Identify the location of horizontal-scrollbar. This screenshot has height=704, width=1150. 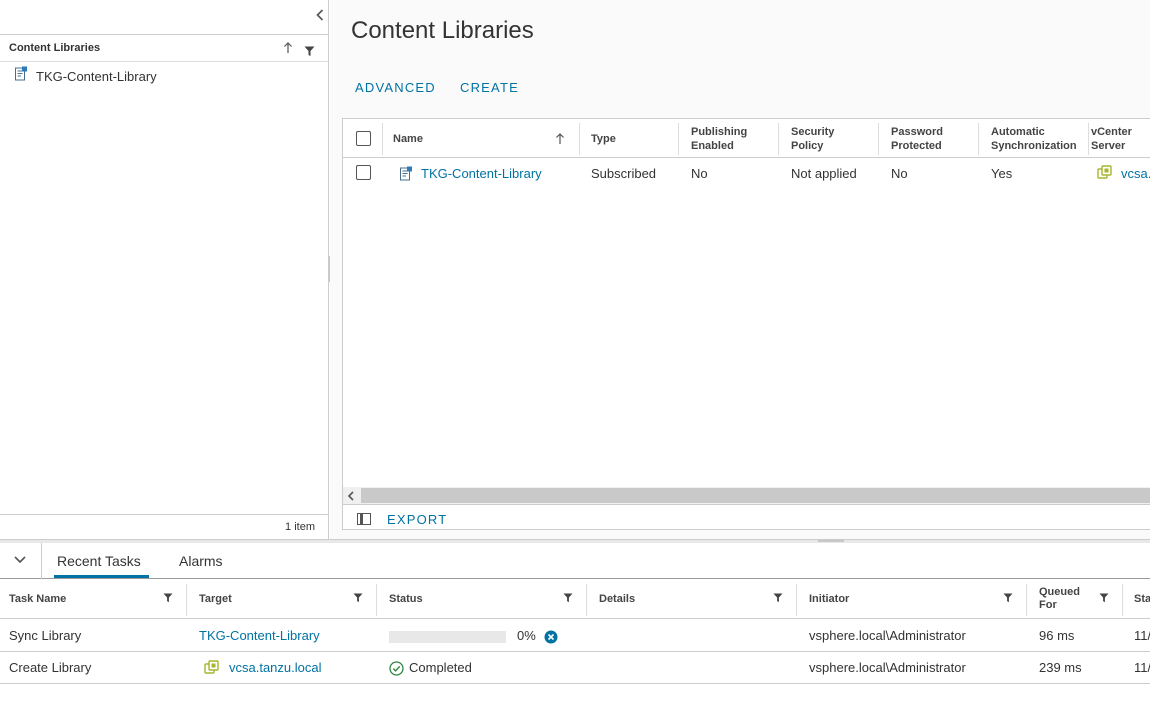
(746, 495).